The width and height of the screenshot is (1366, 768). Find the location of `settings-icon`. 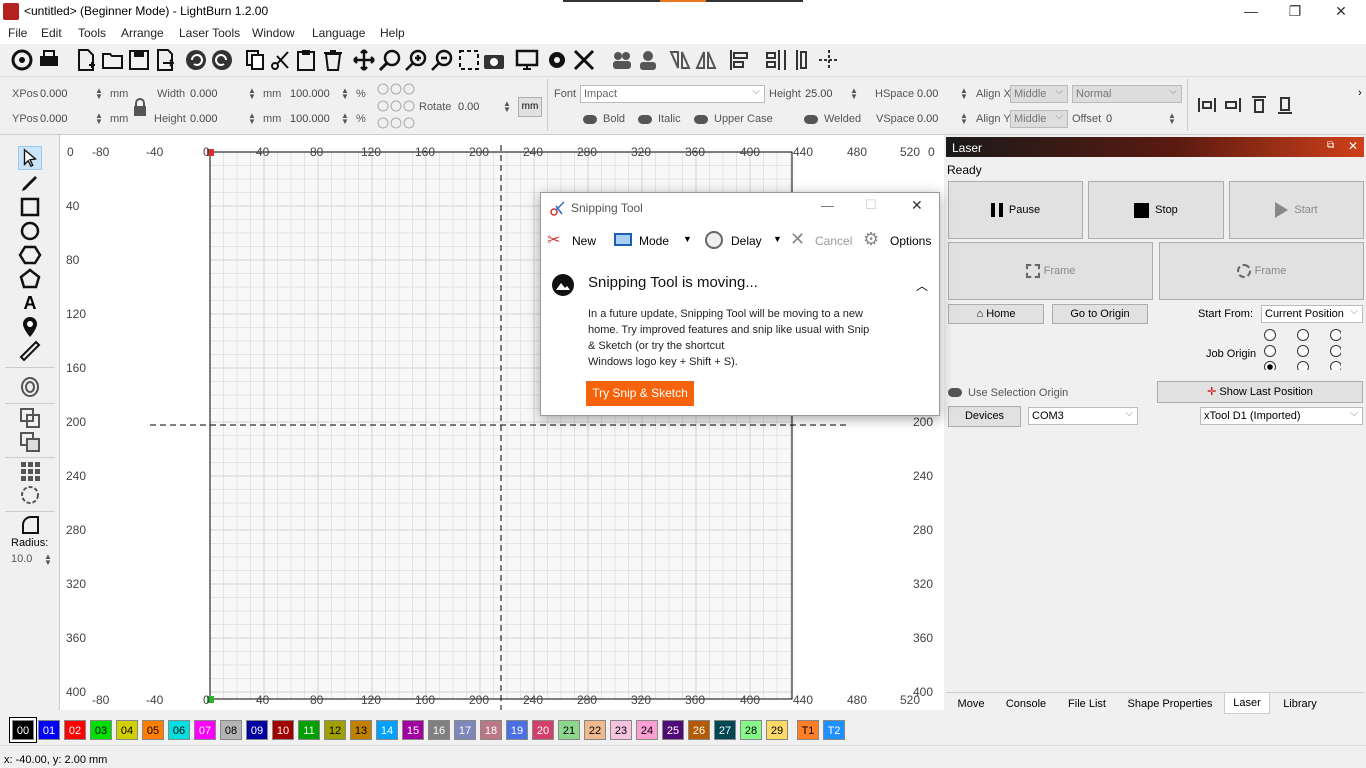

settings-icon is located at coordinates (557, 60).